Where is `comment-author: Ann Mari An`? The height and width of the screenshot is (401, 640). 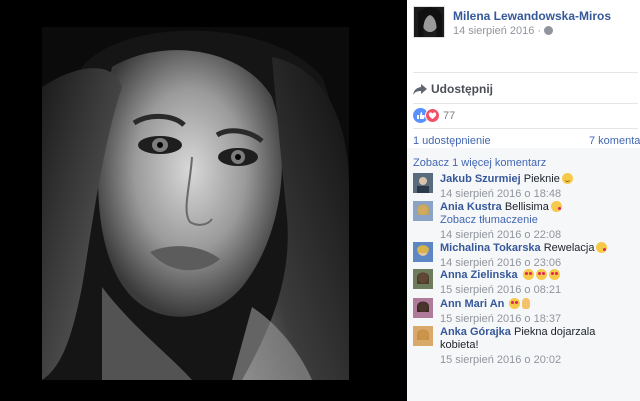
comment-author: Ann Mari An is located at coordinates (472, 304).